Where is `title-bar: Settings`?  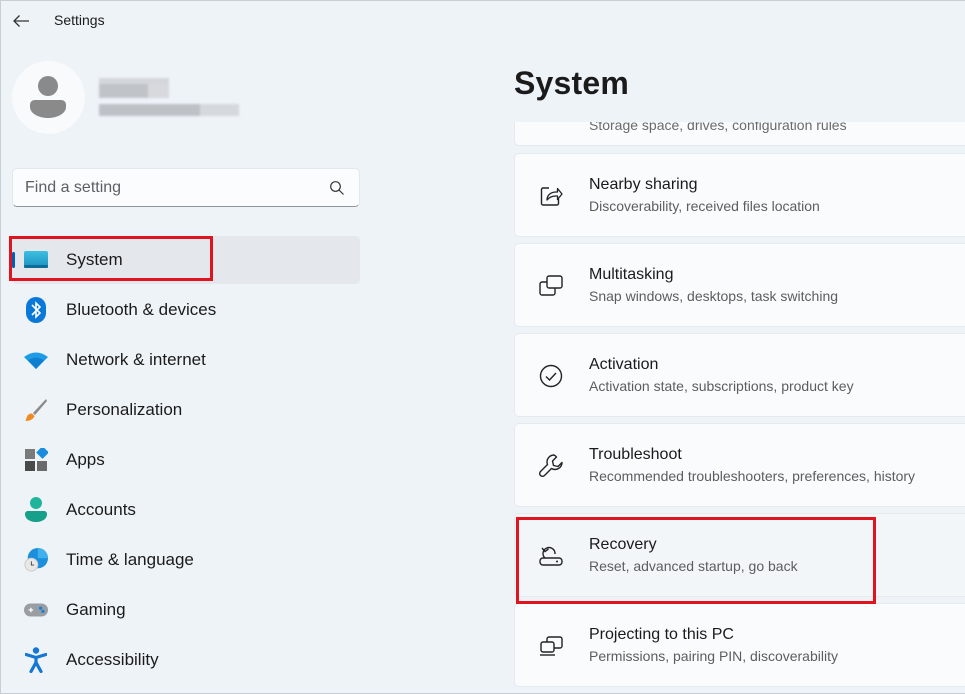 title-bar: Settings is located at coordinates (483, 21).